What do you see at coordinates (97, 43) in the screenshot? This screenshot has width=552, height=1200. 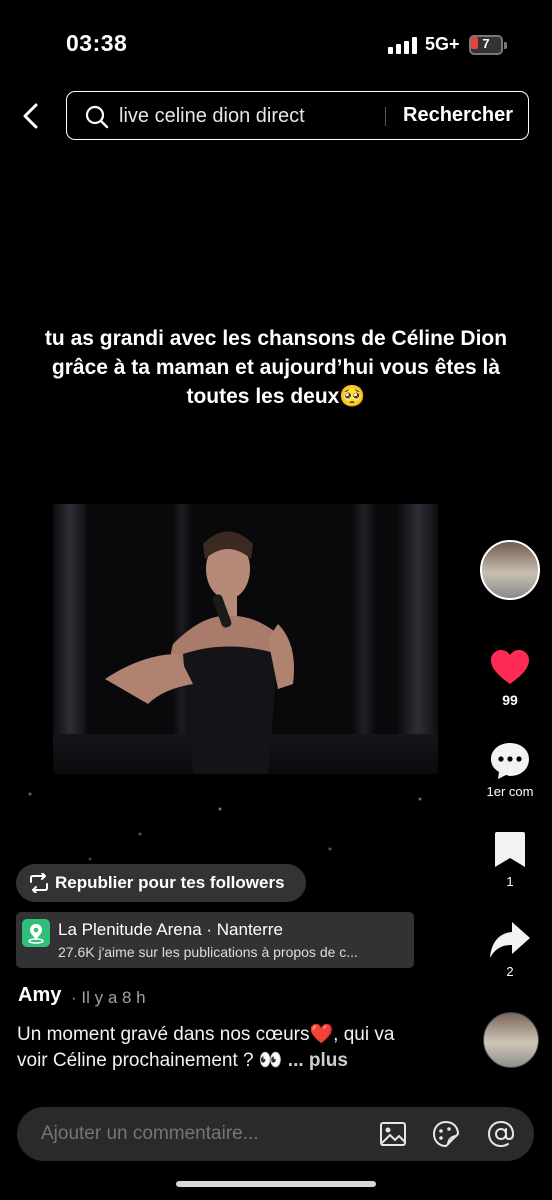 I see `status-time: 03:38` at bounding box center [97, 43].